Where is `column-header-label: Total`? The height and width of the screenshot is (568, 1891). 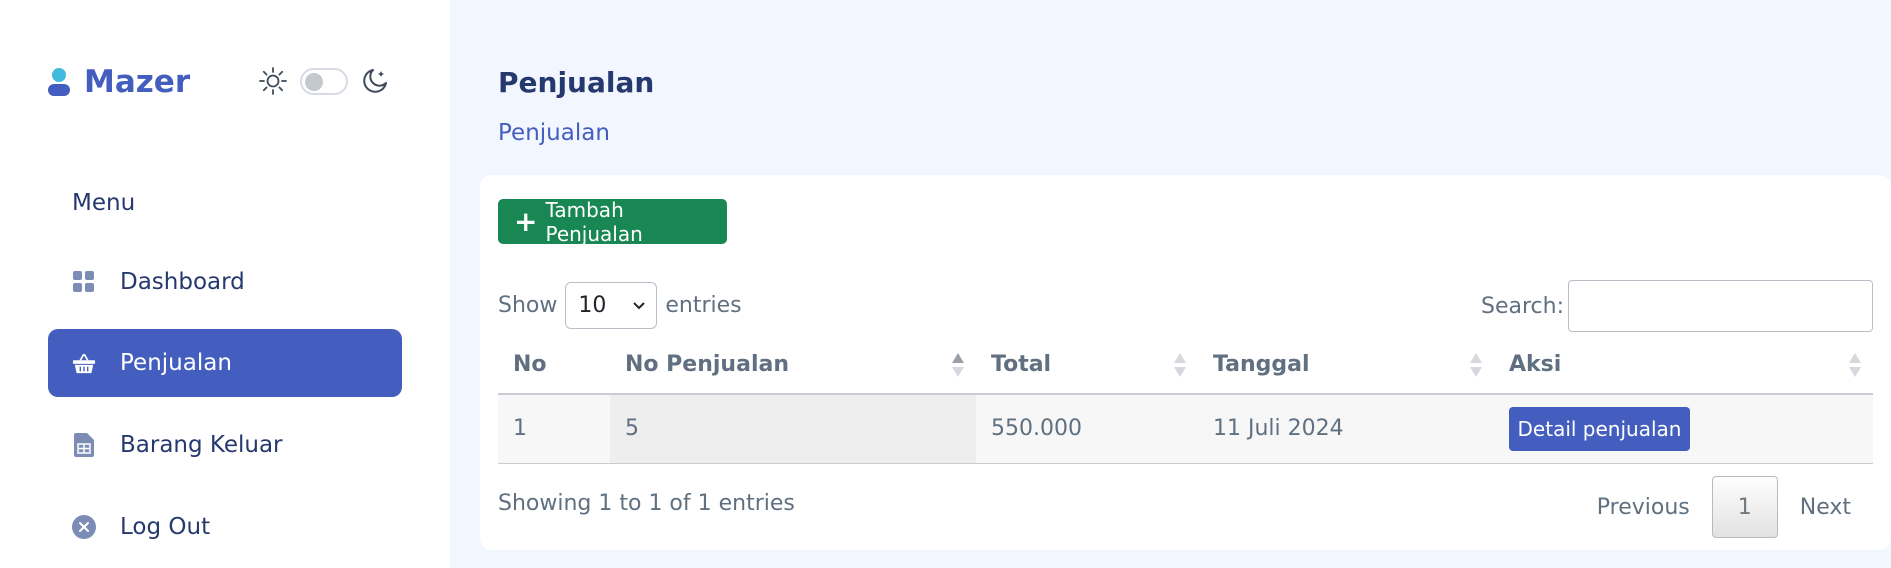
column-header-label: Total is located at coordinates (1021, 364).